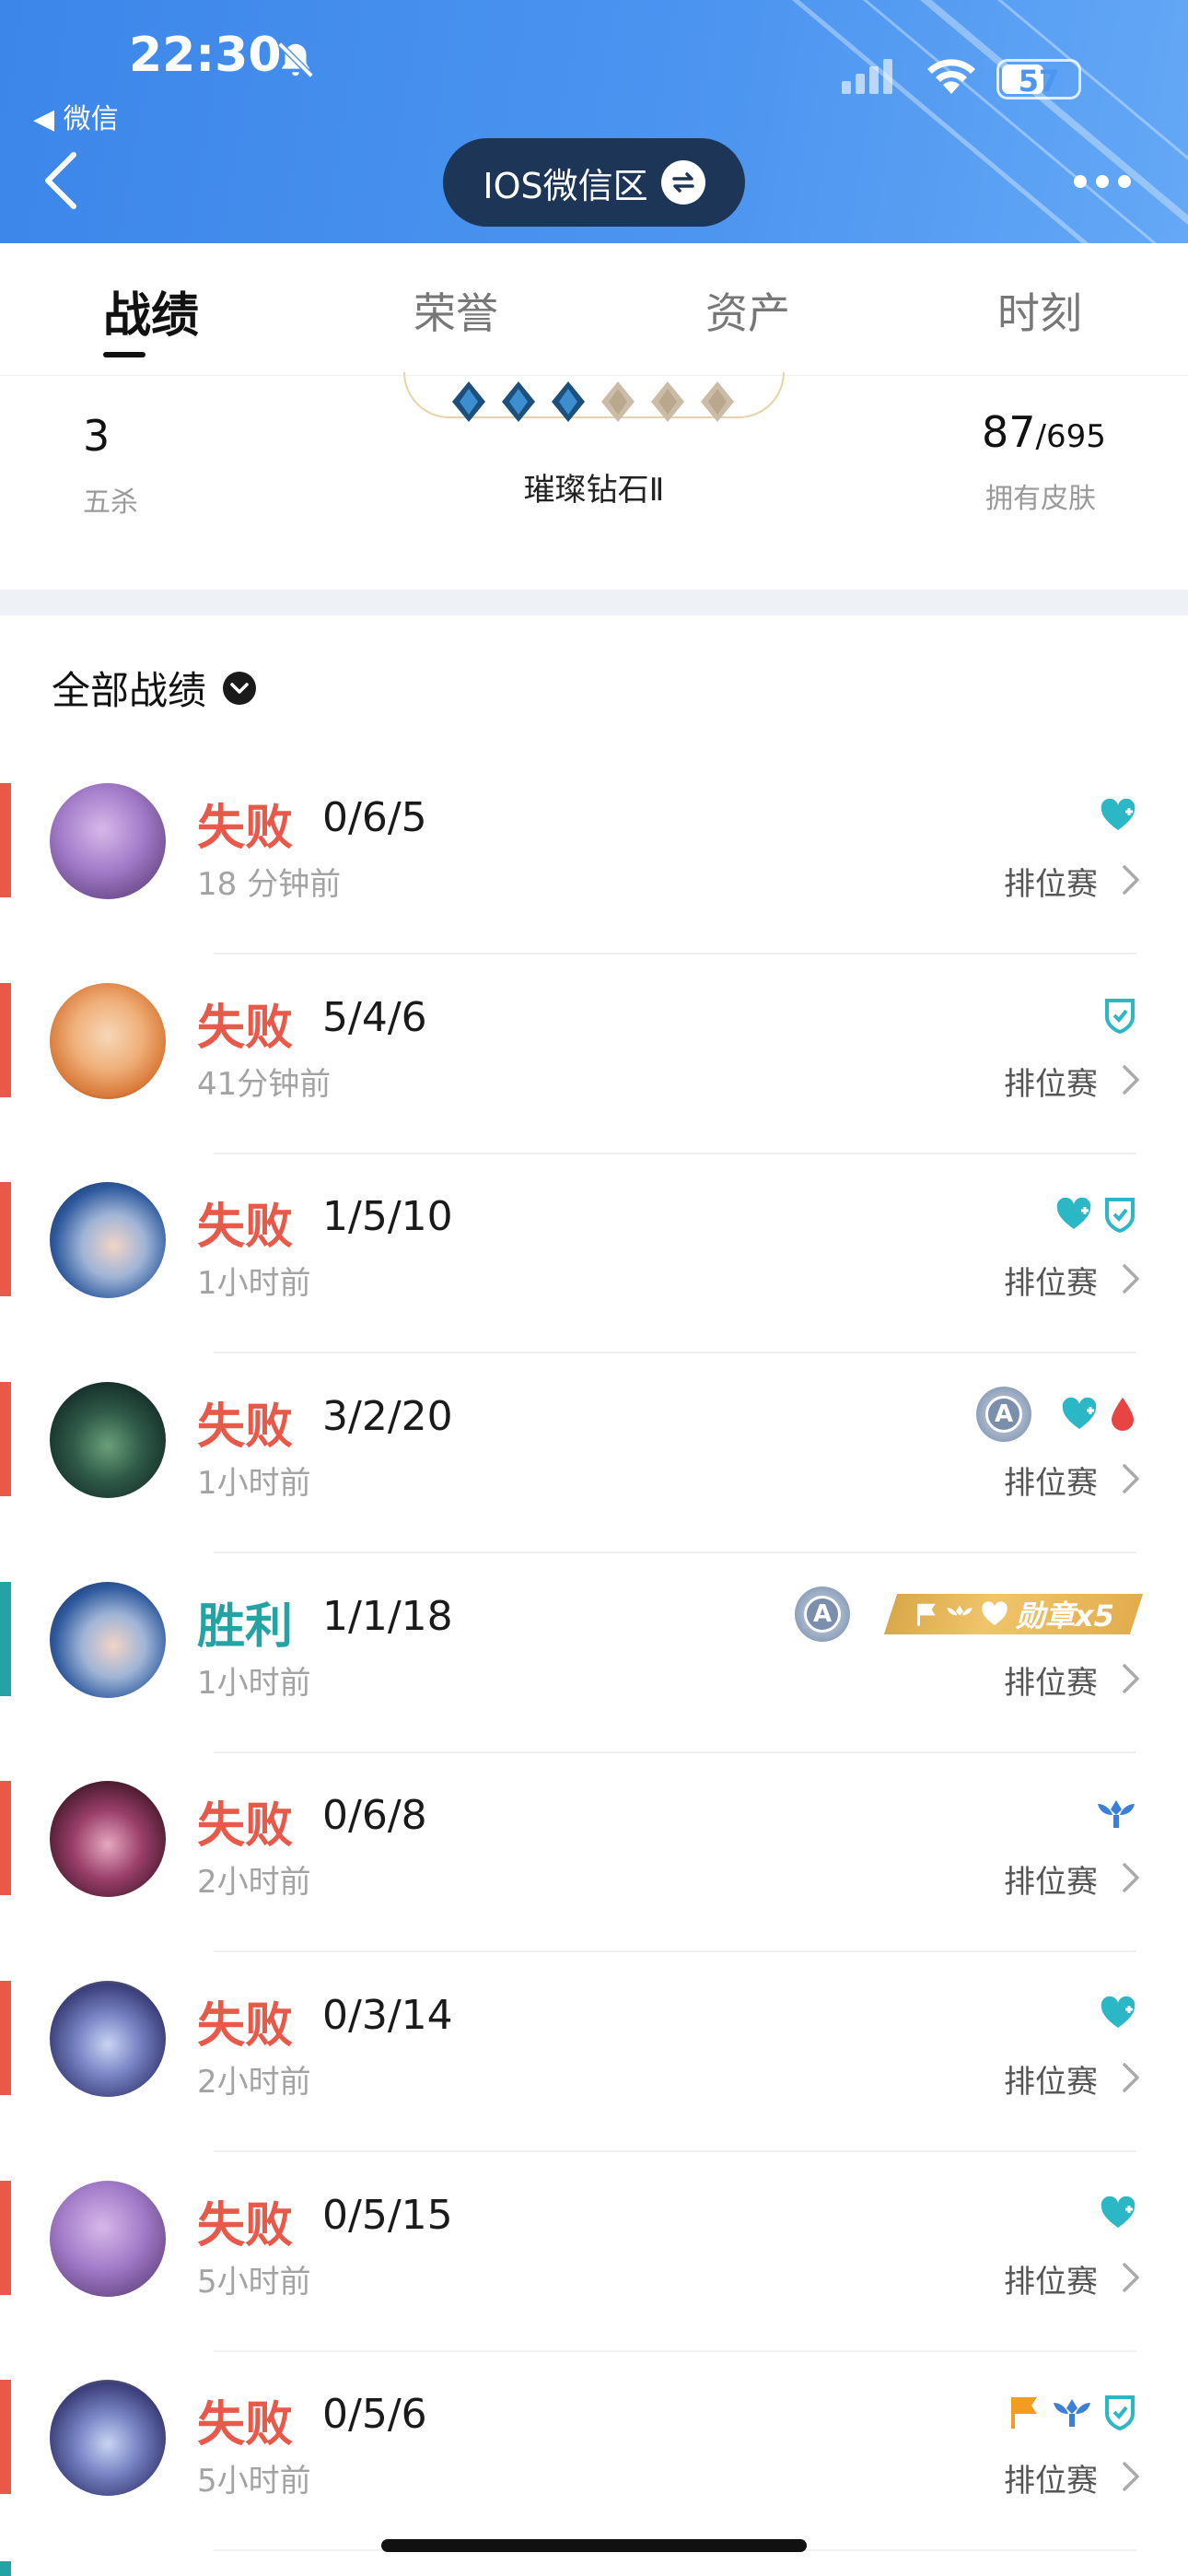 The height and width of the screenshot is (2576, 1188). Describe the element at coordinates (747, 310) in the screenshot. I see `tab-assets: 资产` at that location.